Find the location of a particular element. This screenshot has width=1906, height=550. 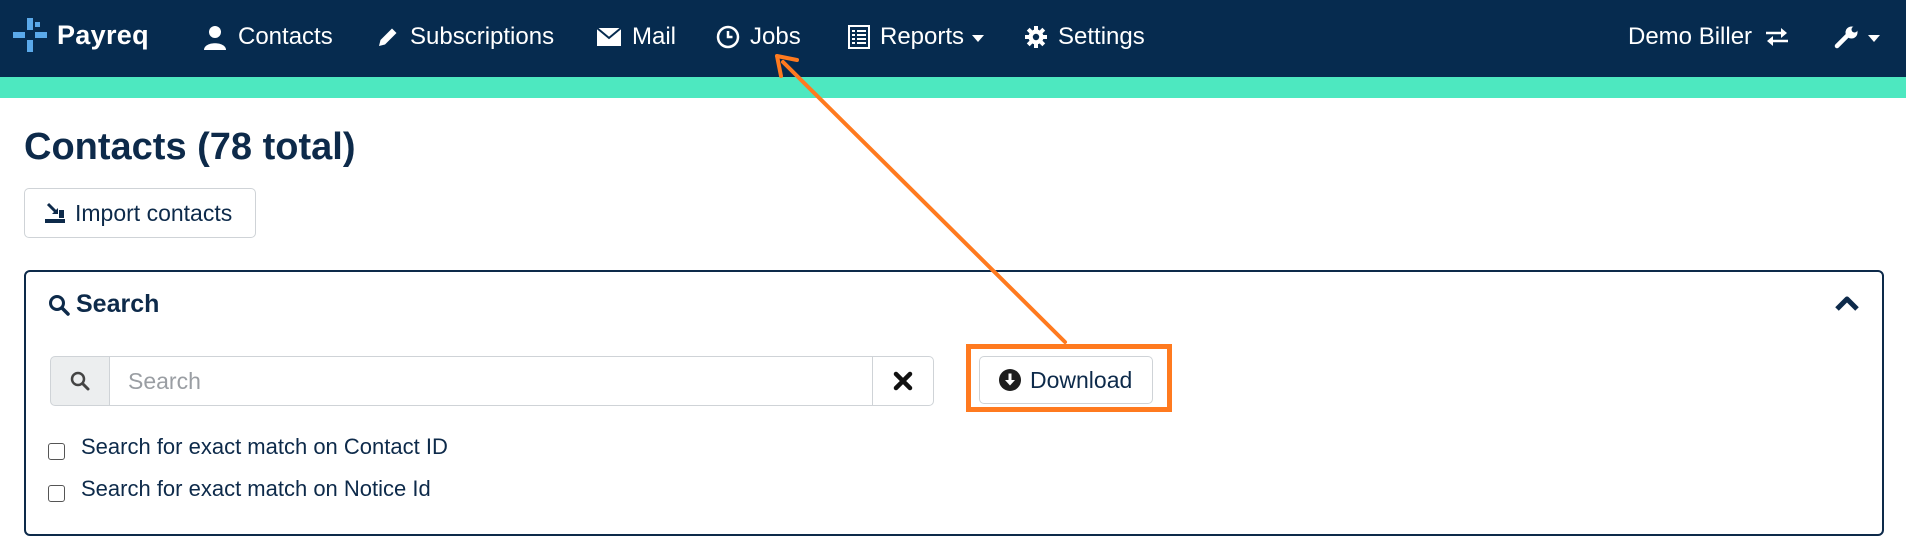

nav-settings-label: Settings is located at coordinates (1101, 36).